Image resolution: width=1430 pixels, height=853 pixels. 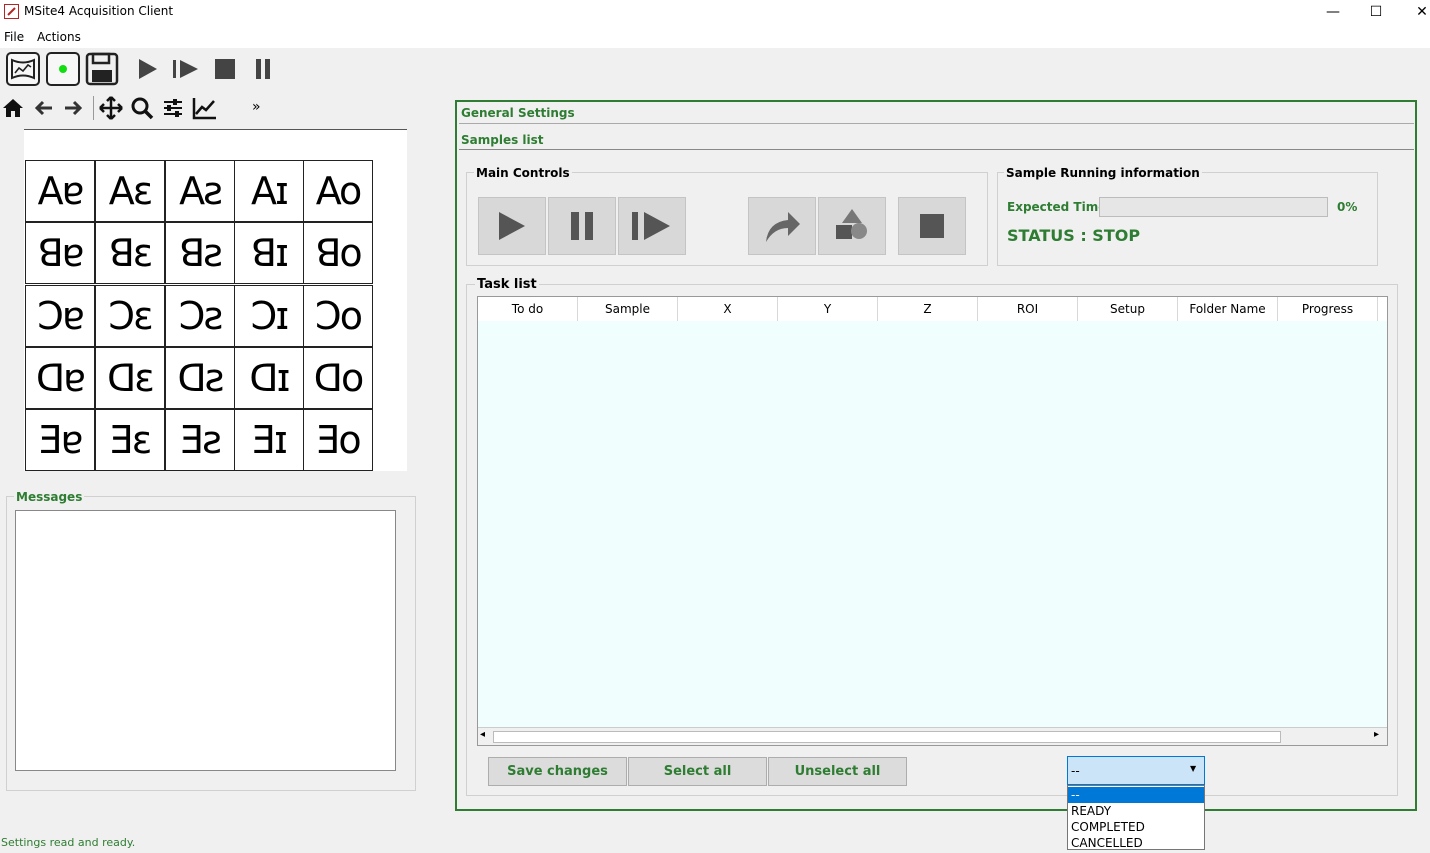 I want to click on status-filter-value: --, so click(x=1075, y=771).